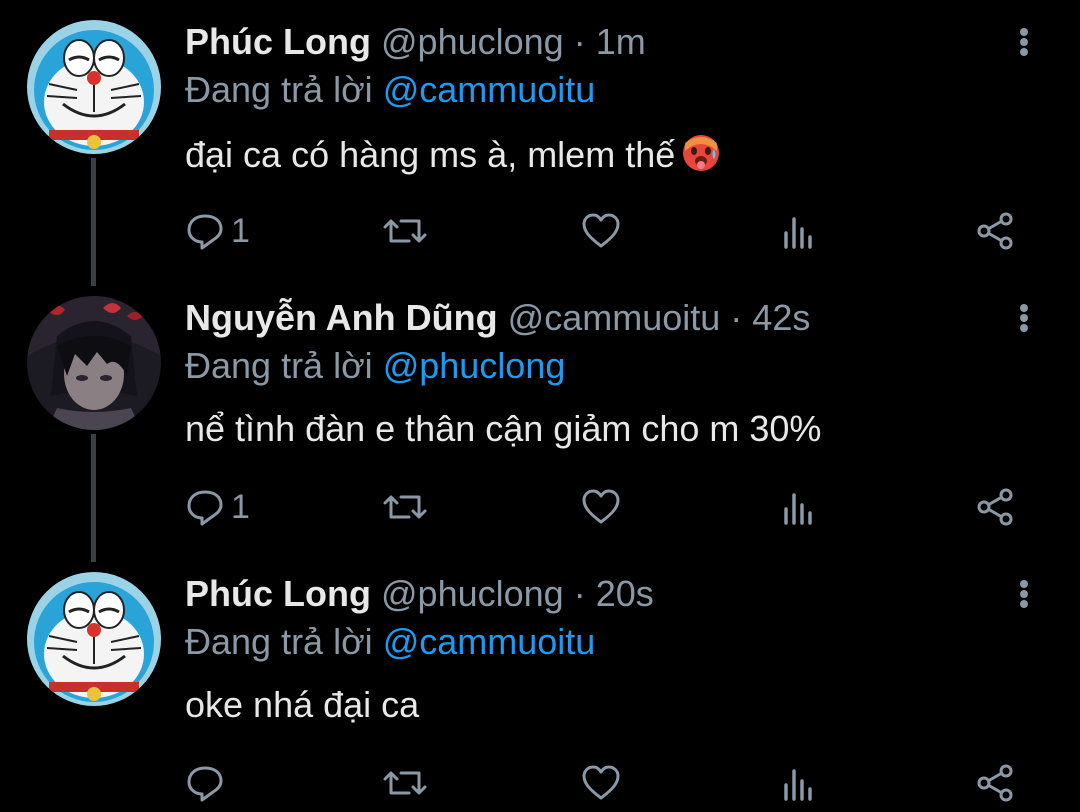 The height and width of the screenshot is (812, 1080). What do you see at coordinates (625, 593) in the screenshot?
I see `timestamp: 20s` at bounding box center [625, 593].